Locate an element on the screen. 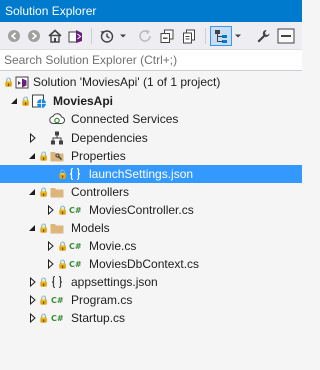 The image size is (320, 370). tree-item-movies-controller: 🔒 C# MoviesController.cs is located at coordinates (151, 210).